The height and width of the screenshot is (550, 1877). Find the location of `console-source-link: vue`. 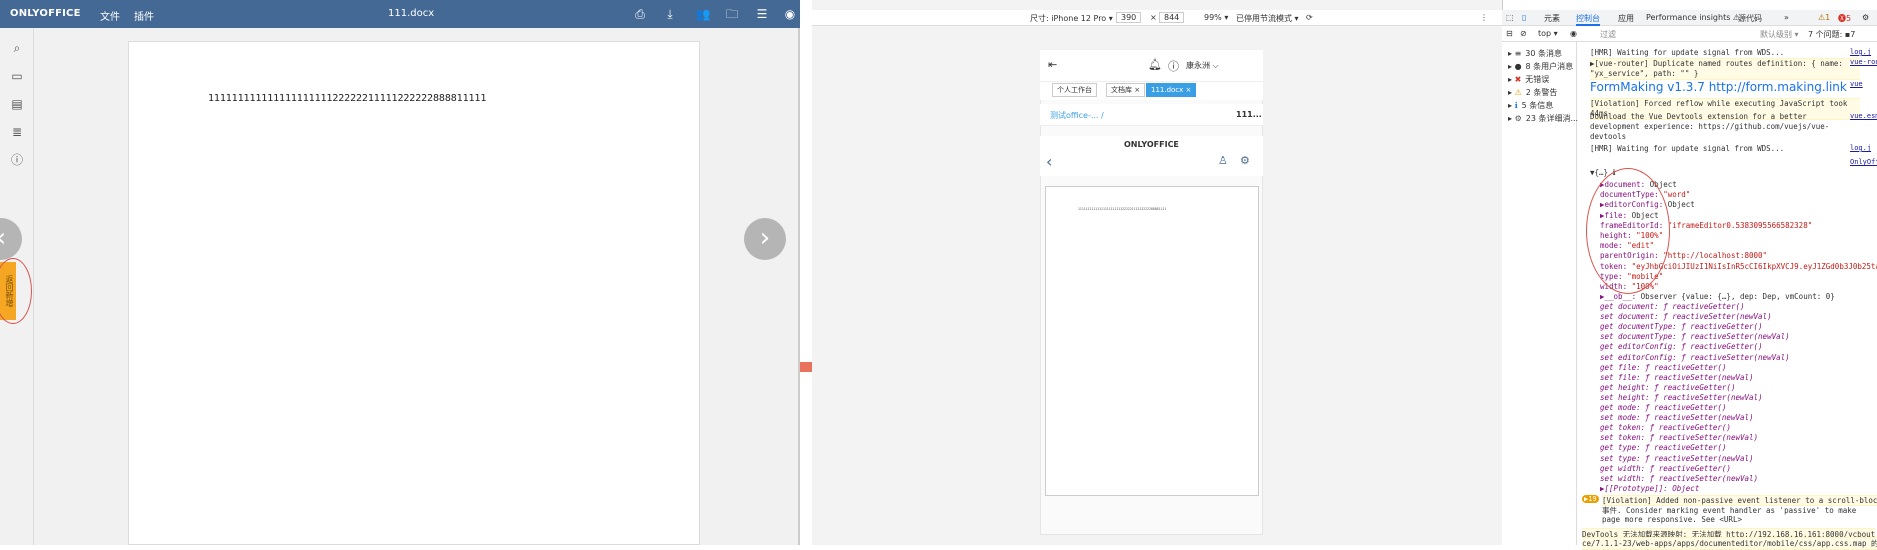

console-source-link: vue is located at coordinates (1856, 84).